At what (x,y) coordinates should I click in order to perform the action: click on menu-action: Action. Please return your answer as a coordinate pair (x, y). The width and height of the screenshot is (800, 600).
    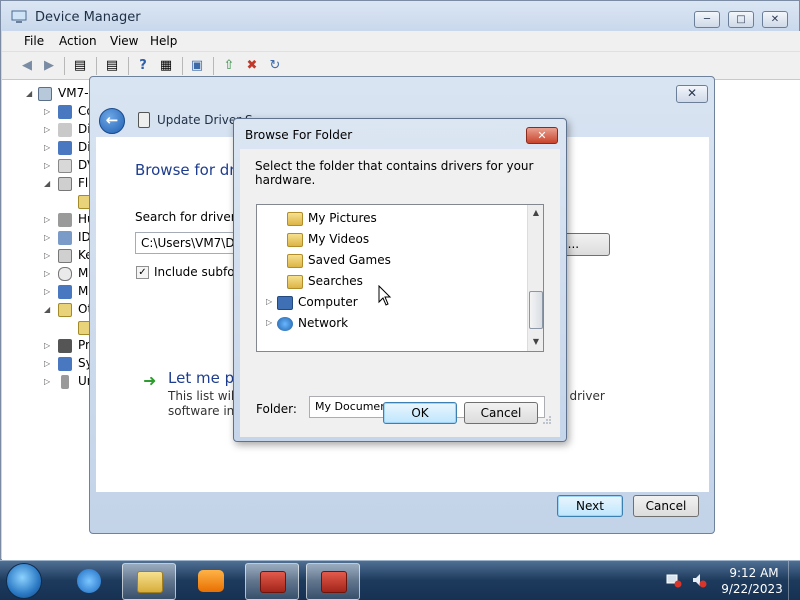
    Looking at the image, I should click on (78, 41).